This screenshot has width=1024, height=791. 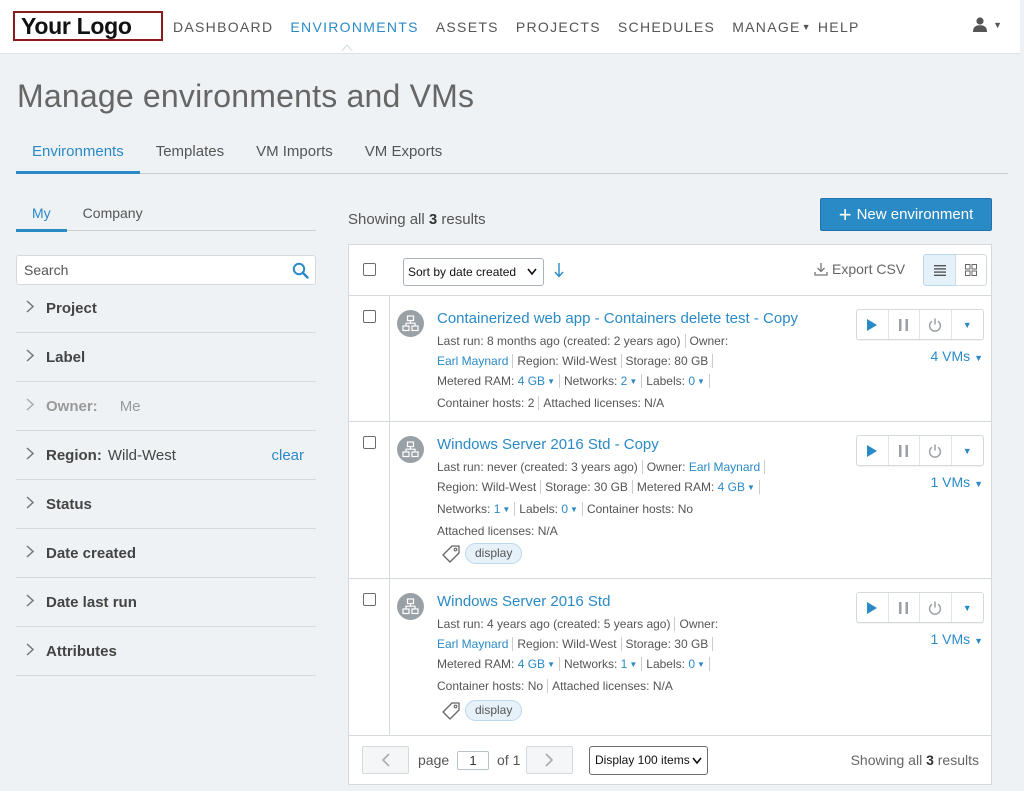 I want to click on tab-vm-exports: VM Exports, so click(x=404, y=156).